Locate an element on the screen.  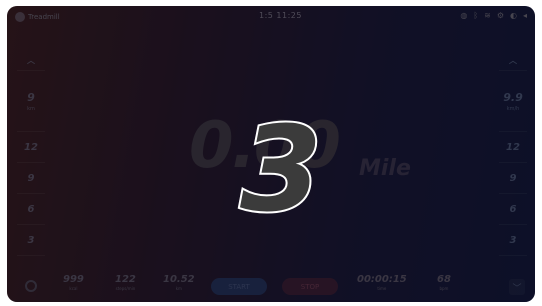
countdown-number: 3 is located at coordinates (281, 165).